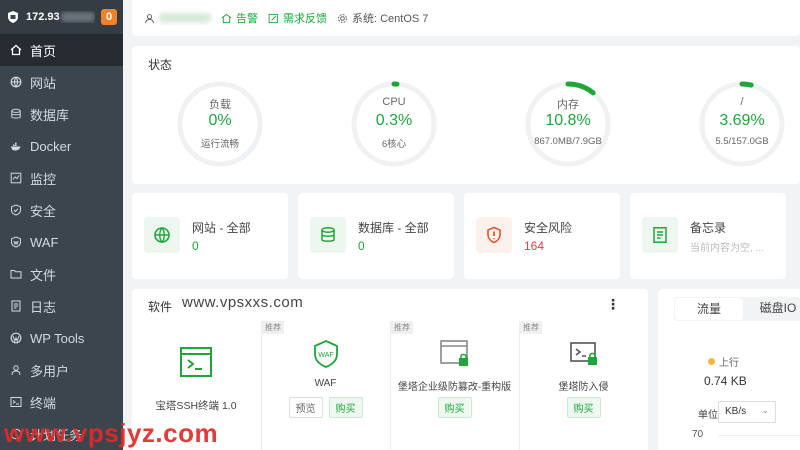 The width and height of the screenshot is (800, 450). What do you see at coordinates (16, 402) in the screenshot?
I see `terminal-icon` at bounding box center [16, 402].